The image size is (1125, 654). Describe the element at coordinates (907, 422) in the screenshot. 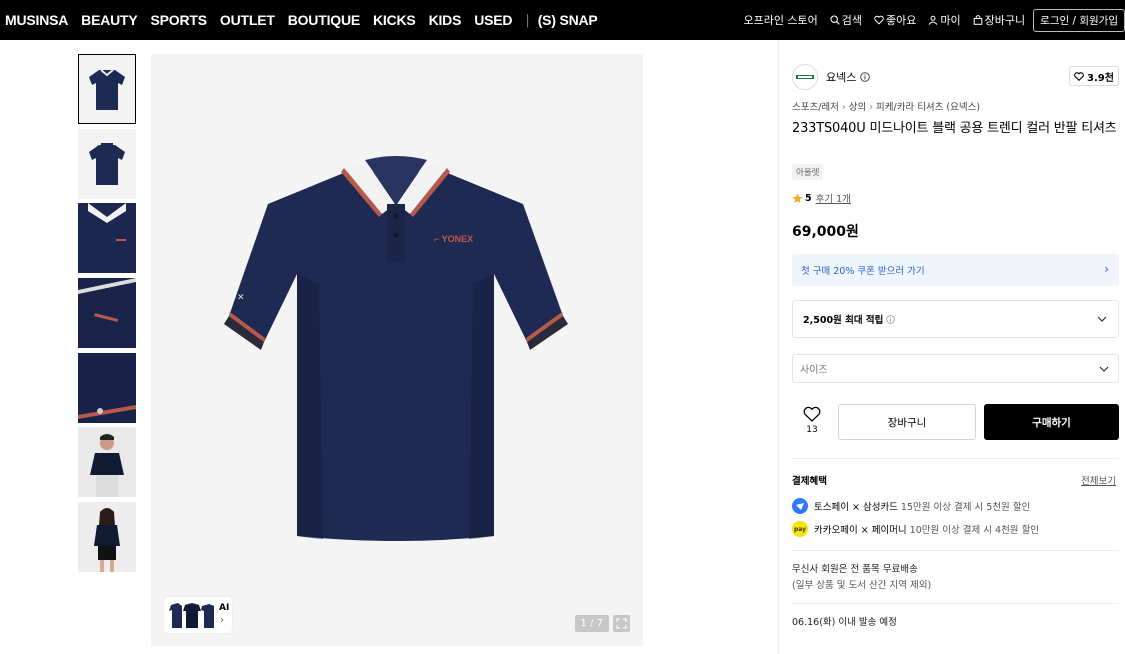

I see `add-to-cart-button: 장바구니` at that location.